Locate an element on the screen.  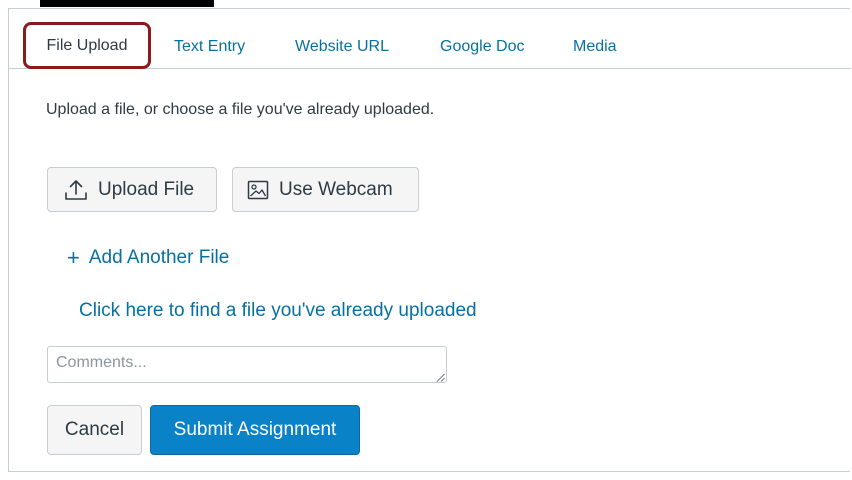
tab-google-doc-label: Google Doc is located at coordinates (482, 46).